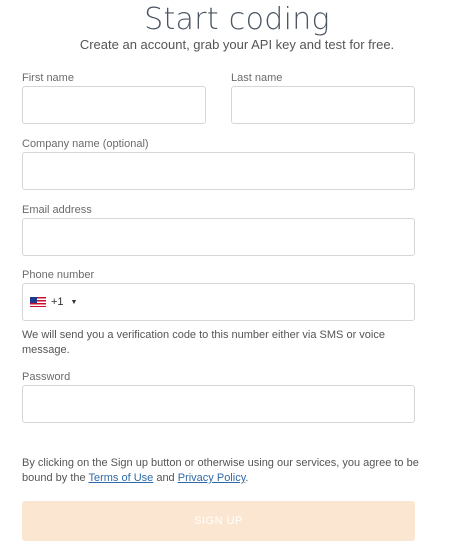 This screenshot has width=474, height=556. What do you see at coordinates (165, 478) in the screenshot?
I see `terms-middle: and` at bounding box center [165, 478].